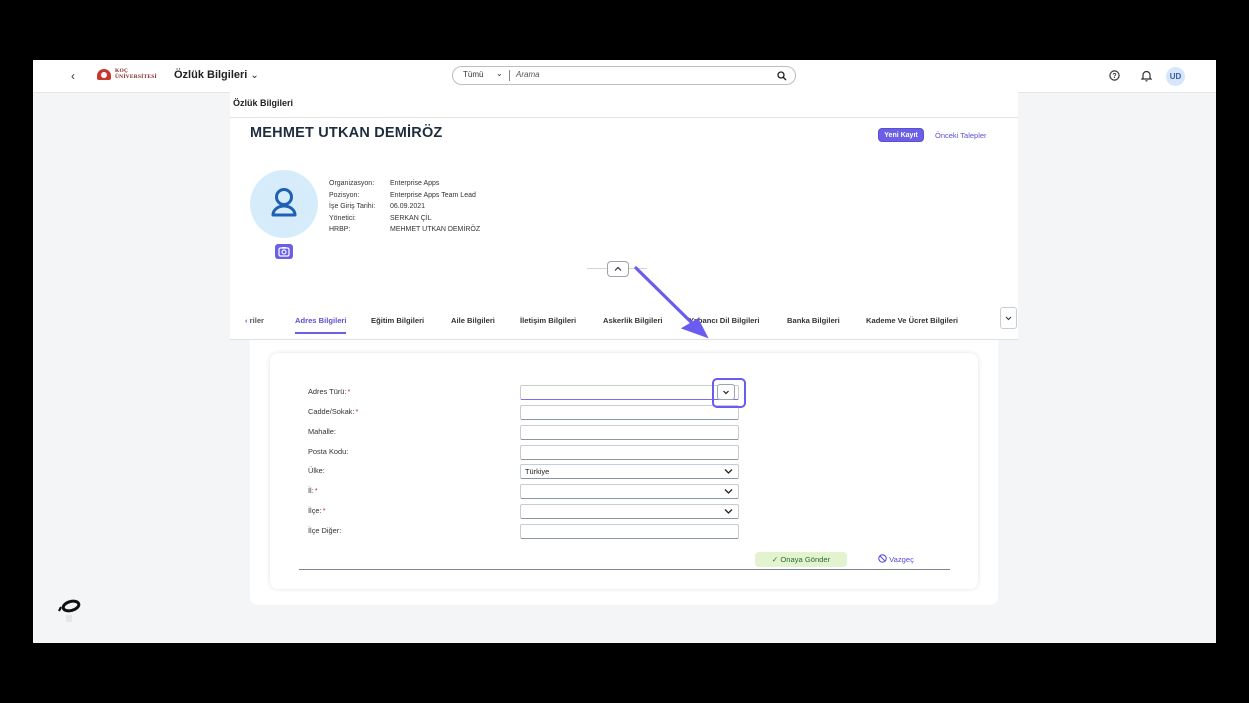  Describe the element at coordinates (782, 76) in the screenshot. I see `search-icon` at that location.